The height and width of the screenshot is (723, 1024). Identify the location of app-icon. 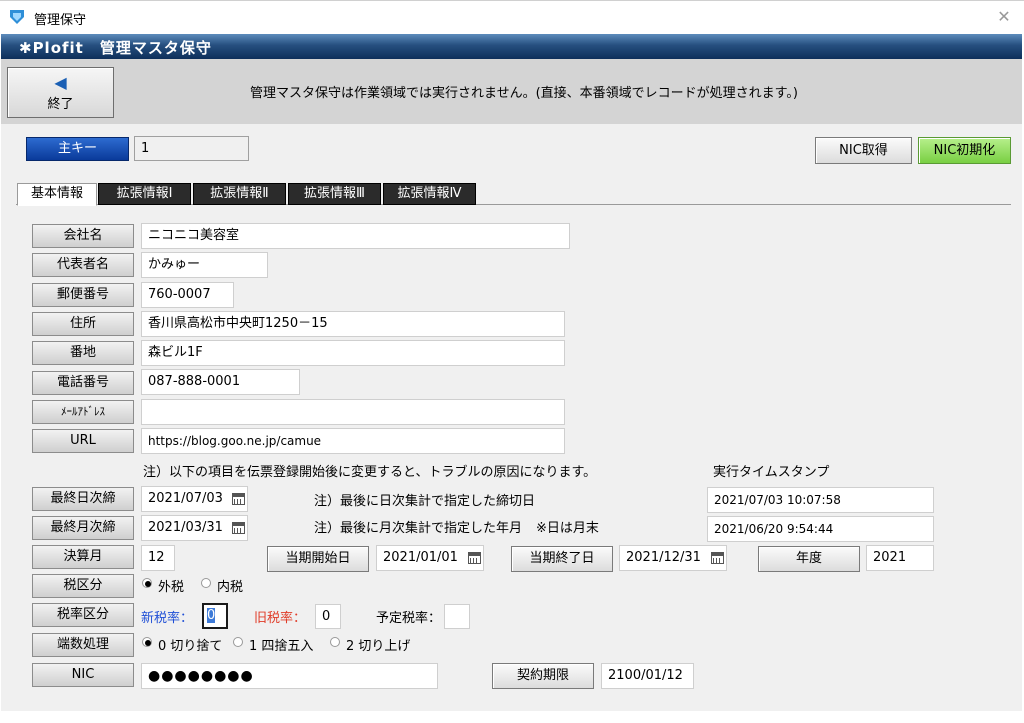
(17, 17).